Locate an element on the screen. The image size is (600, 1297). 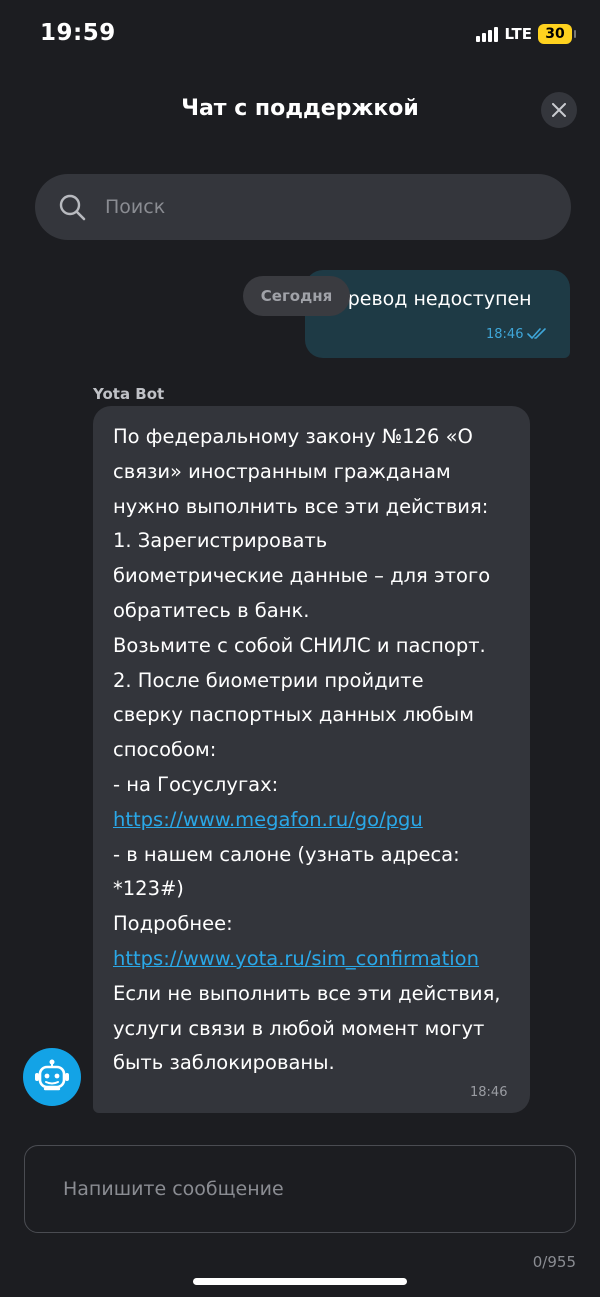
message-line: быть заблокированы. is located at coordinates (224, 1063).